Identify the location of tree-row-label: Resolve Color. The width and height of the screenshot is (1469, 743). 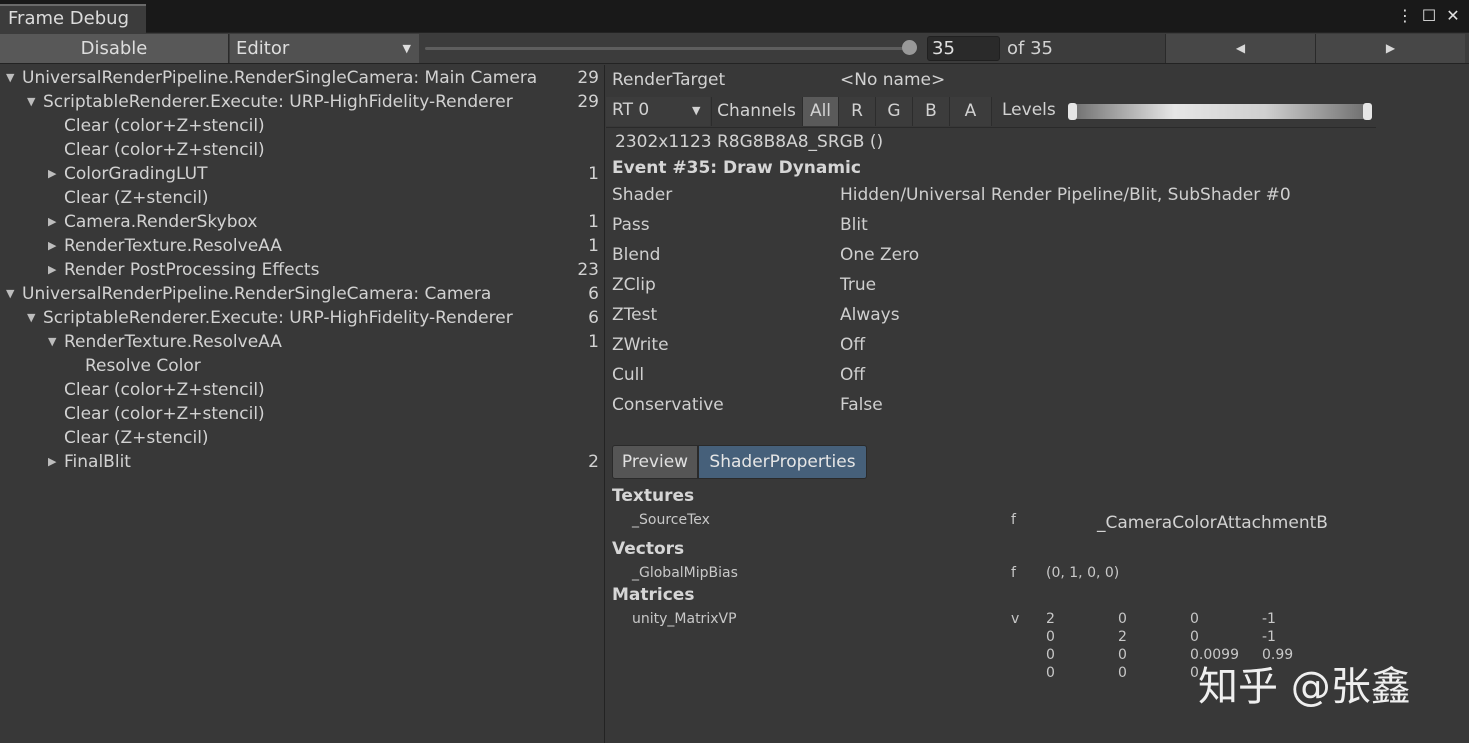
(143, 366).